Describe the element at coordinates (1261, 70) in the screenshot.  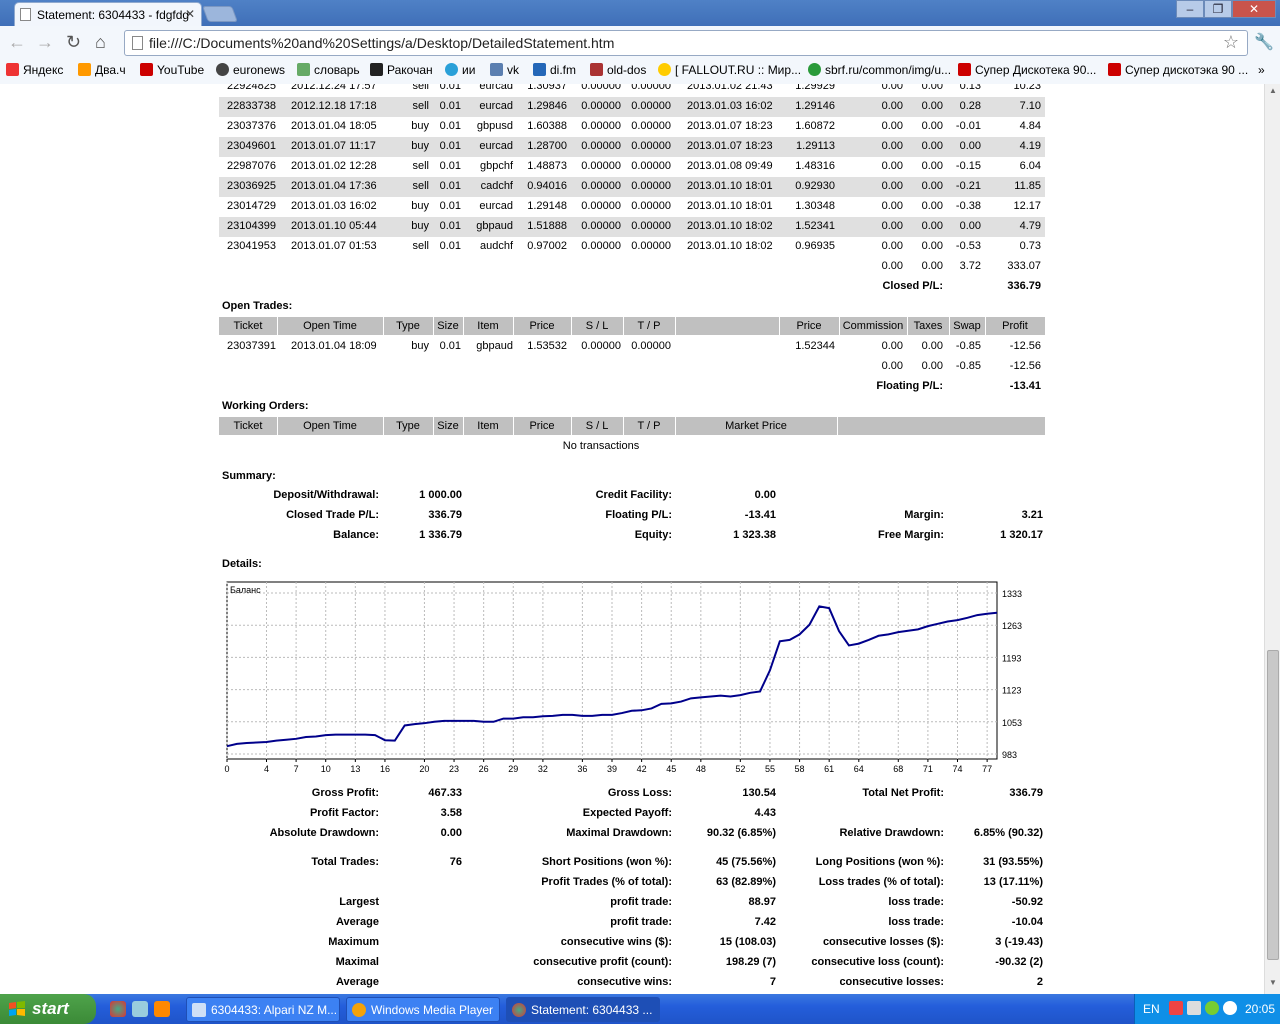
I see `more-bookmarks-icon: »` at that location.